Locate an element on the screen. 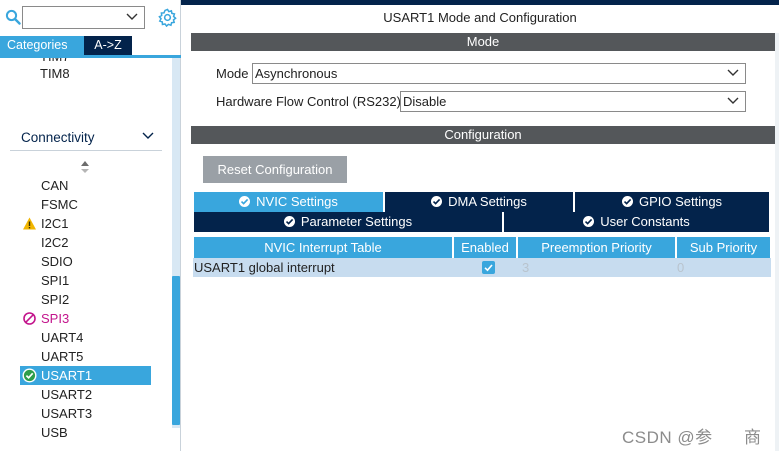 The image size is (779, 451). sidebar-tabs: Categories A->Z is located at coordinates (66, 45).